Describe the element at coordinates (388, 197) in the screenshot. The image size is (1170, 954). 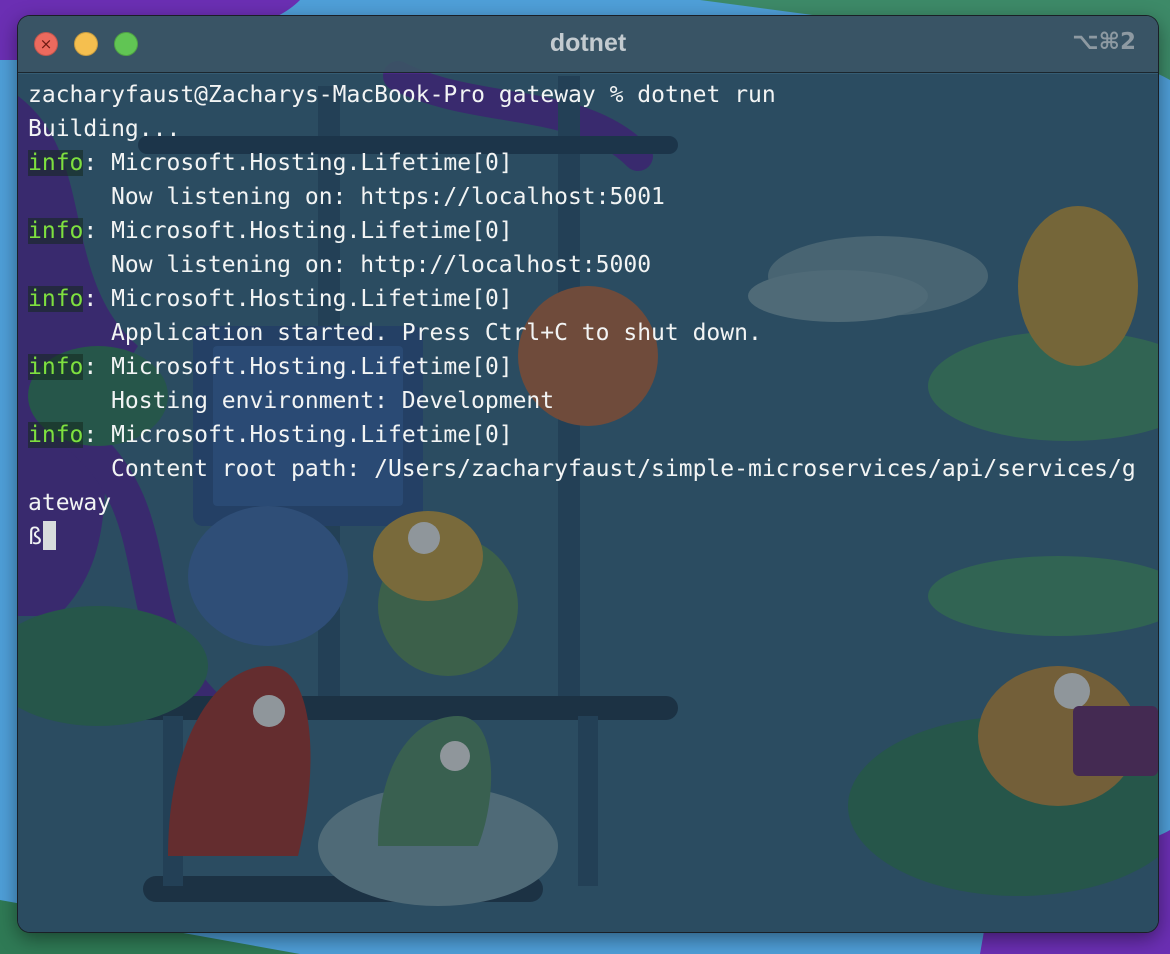
I see `log-message: Now listening on: https://localhost:5001` at that location.